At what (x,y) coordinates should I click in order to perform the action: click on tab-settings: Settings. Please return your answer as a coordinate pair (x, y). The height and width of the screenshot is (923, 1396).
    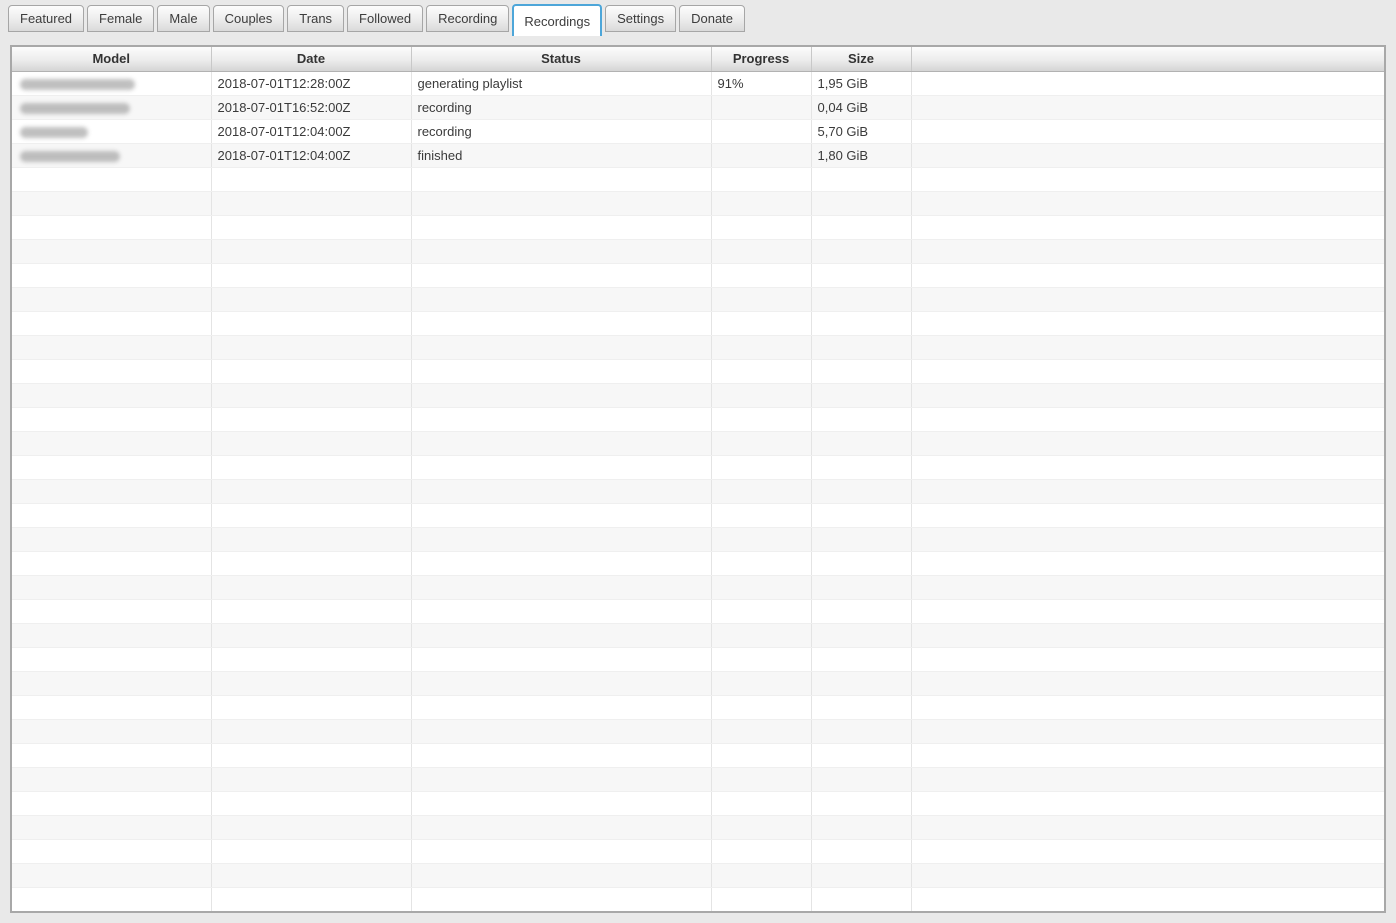
    Looking at the image, I should click on (641, 18).